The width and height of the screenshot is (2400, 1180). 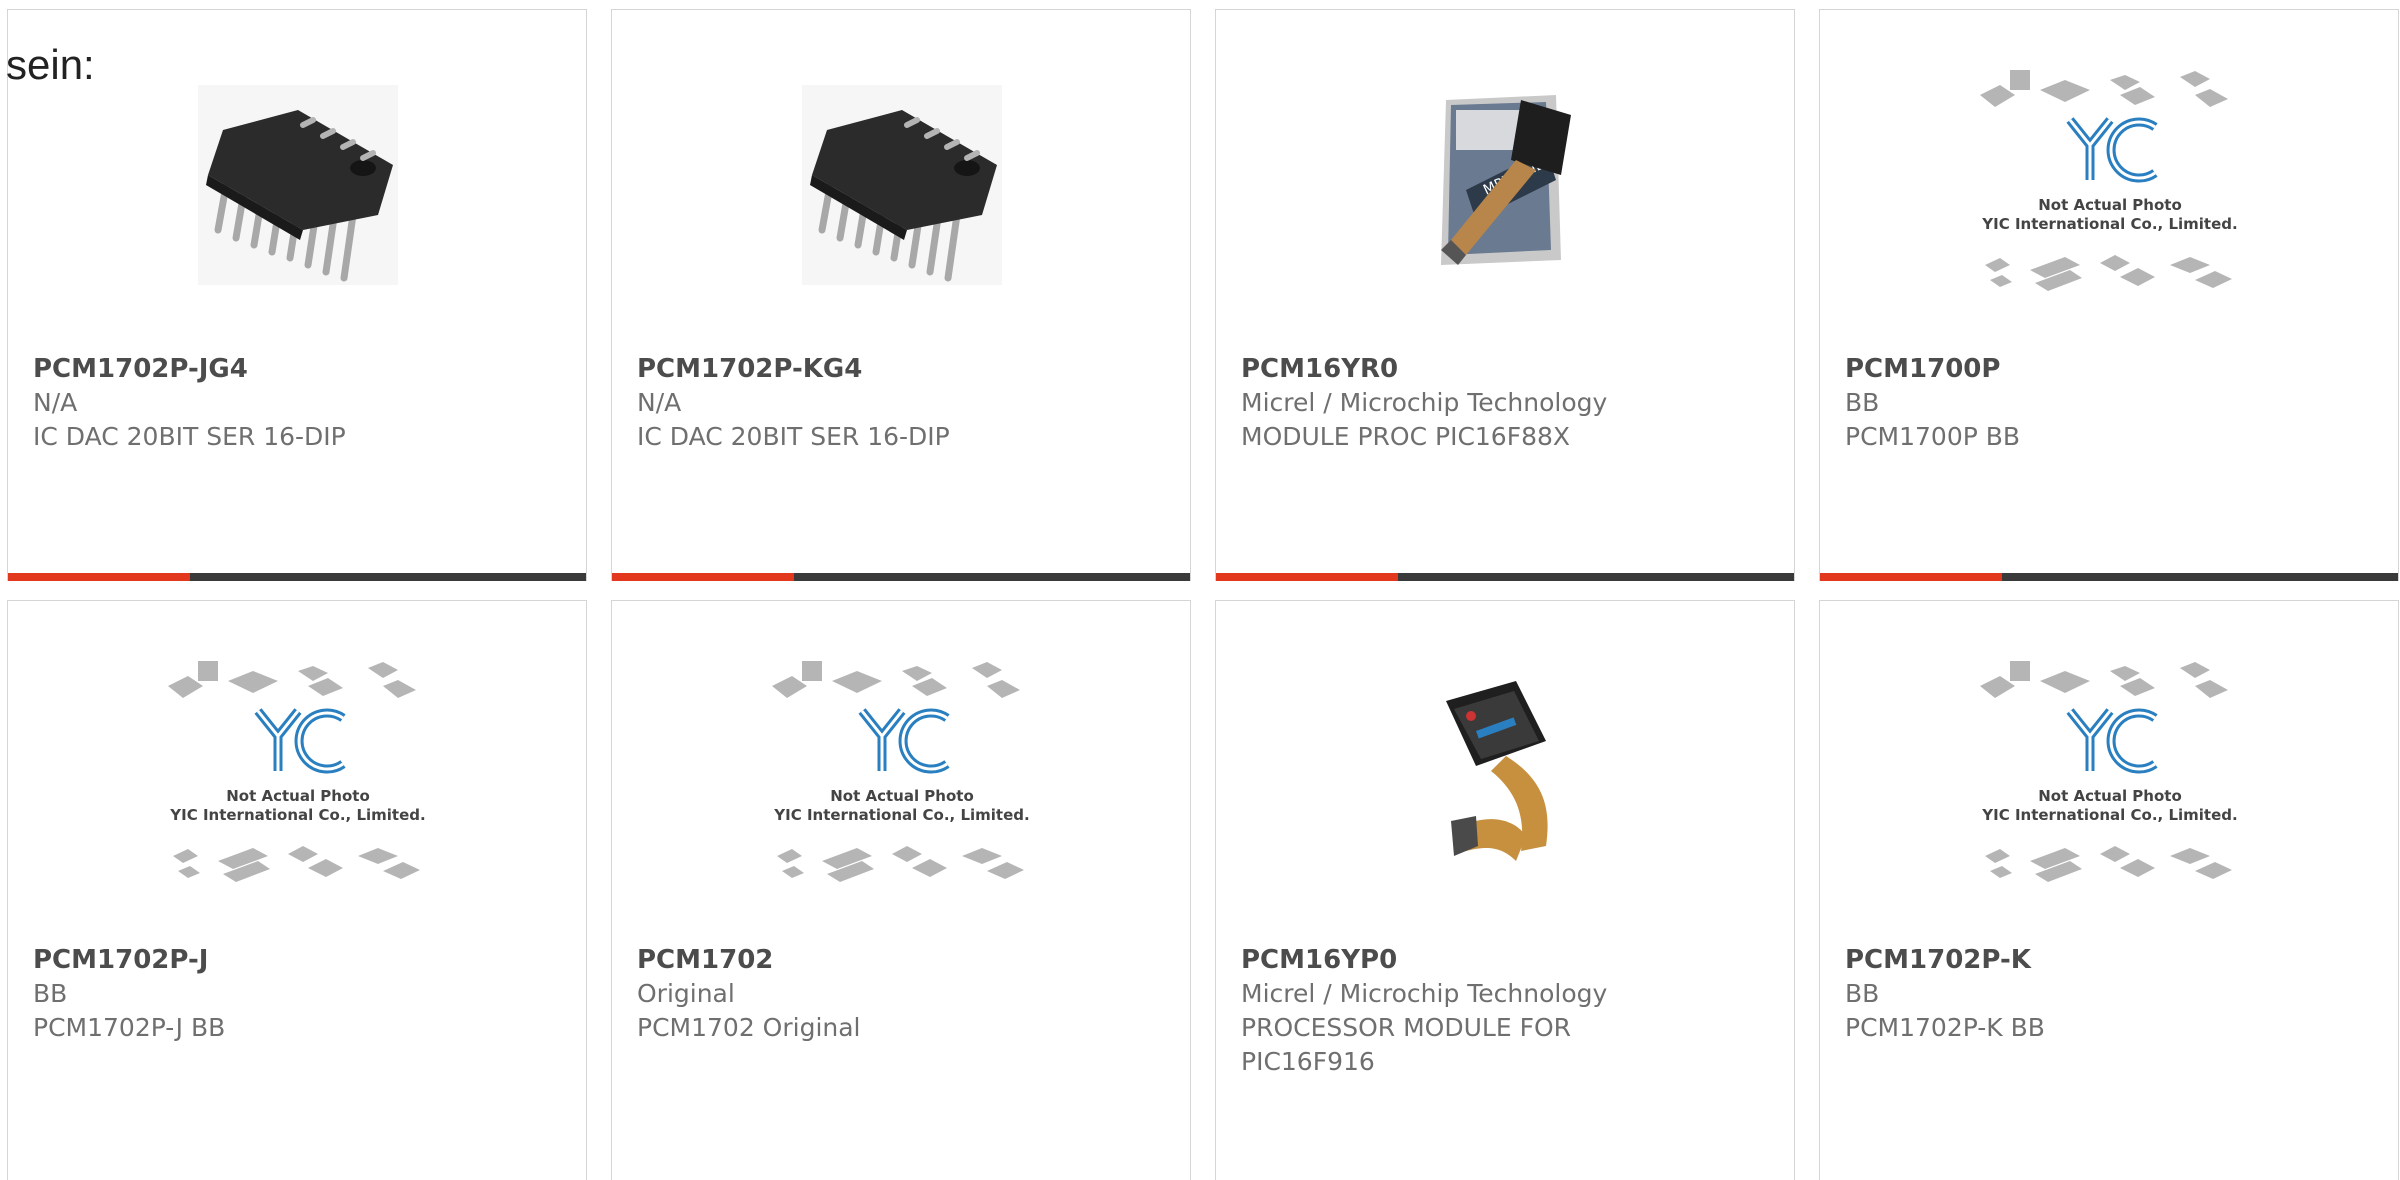 What do you see at coordinates (903, 403) in the screenshot?
I see `product-info: PCM1702P-KG4 N/A IC DAC 20BIT SER 16-DIP` at bounding box center [903, 403].